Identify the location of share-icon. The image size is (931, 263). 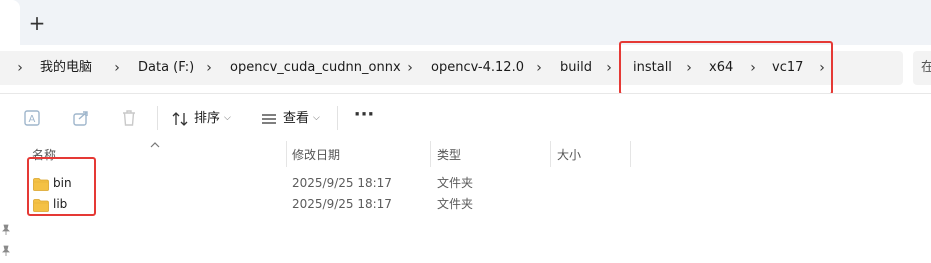
(81, 118).